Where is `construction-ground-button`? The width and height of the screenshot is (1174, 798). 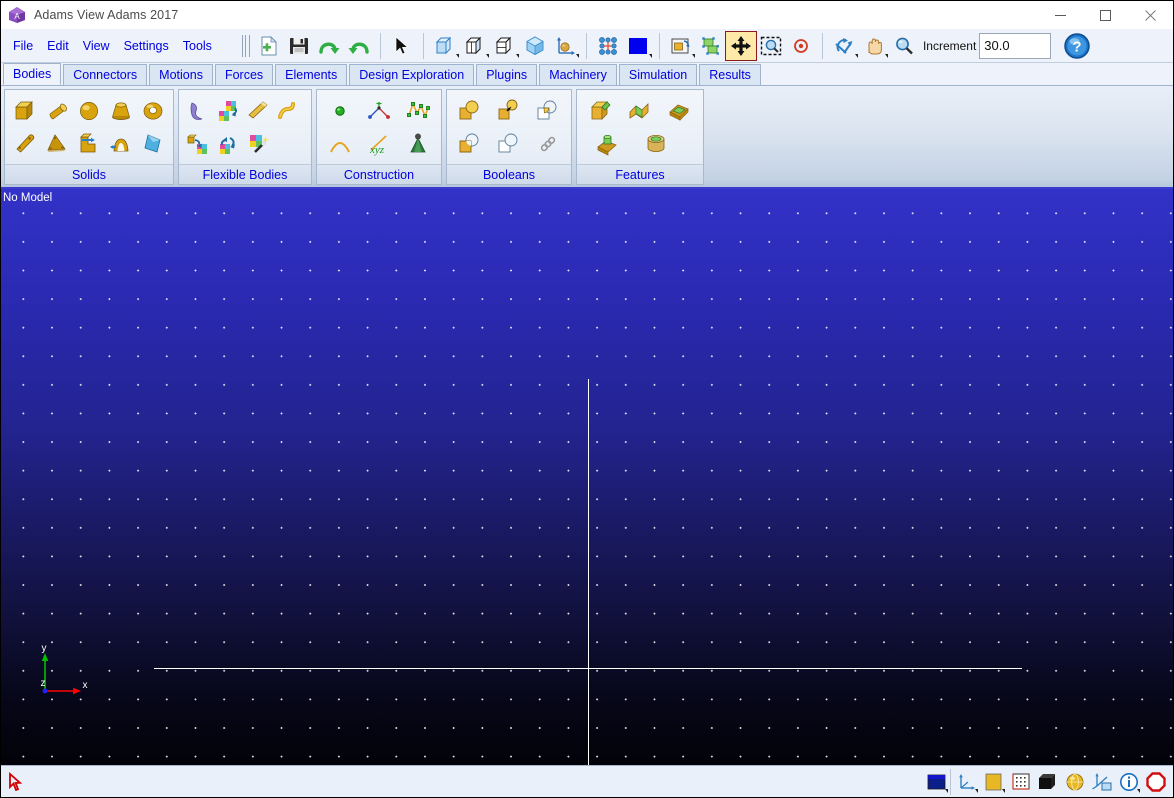
construction-ground-button is located at coordinates (418, 144).